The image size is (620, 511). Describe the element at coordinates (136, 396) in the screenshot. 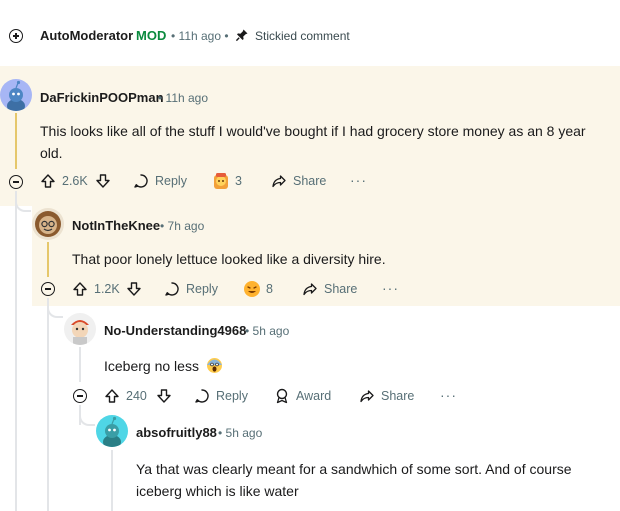

I see `vote-count: 240` at that location.